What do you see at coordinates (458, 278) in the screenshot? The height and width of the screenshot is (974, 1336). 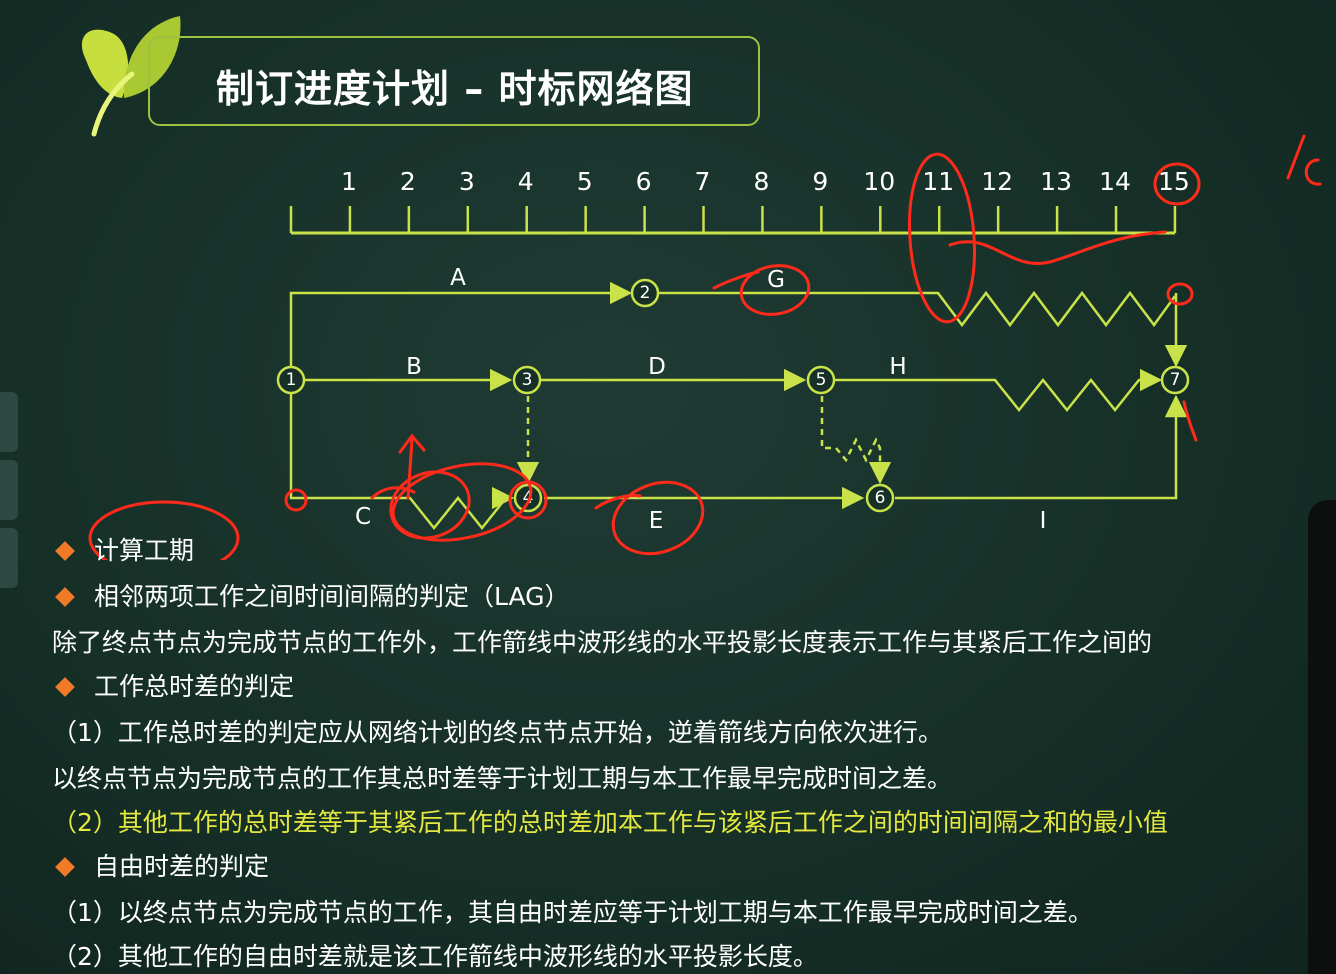 I see `activity-label-a: A` at bounding box center [458, 278].